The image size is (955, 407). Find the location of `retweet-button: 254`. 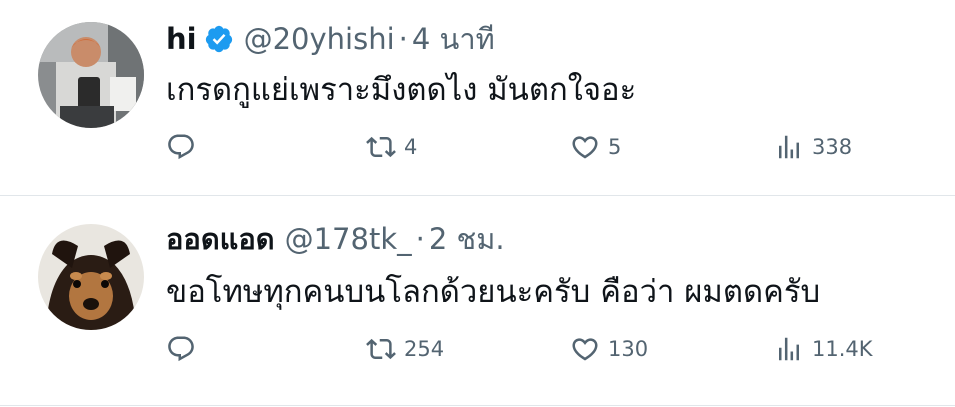

retweet-button: 254 is located at coordinates (405, 349).